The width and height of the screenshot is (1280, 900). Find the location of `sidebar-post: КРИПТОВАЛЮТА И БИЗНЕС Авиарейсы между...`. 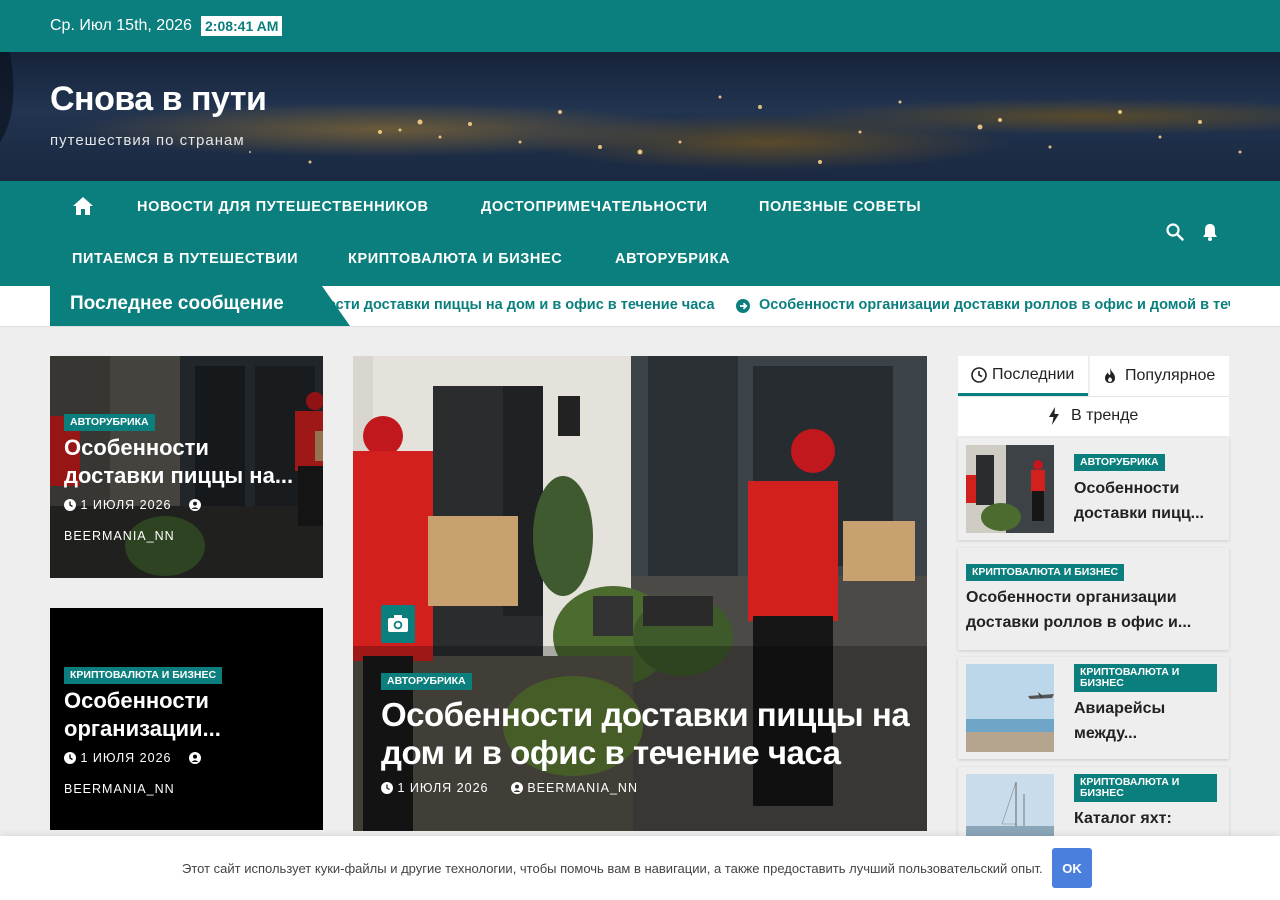

sidebar-post: КРИПТОВАЛЮТА И БИЗНЕС Авиарейсы между... is located at coordinates (1093, 708).